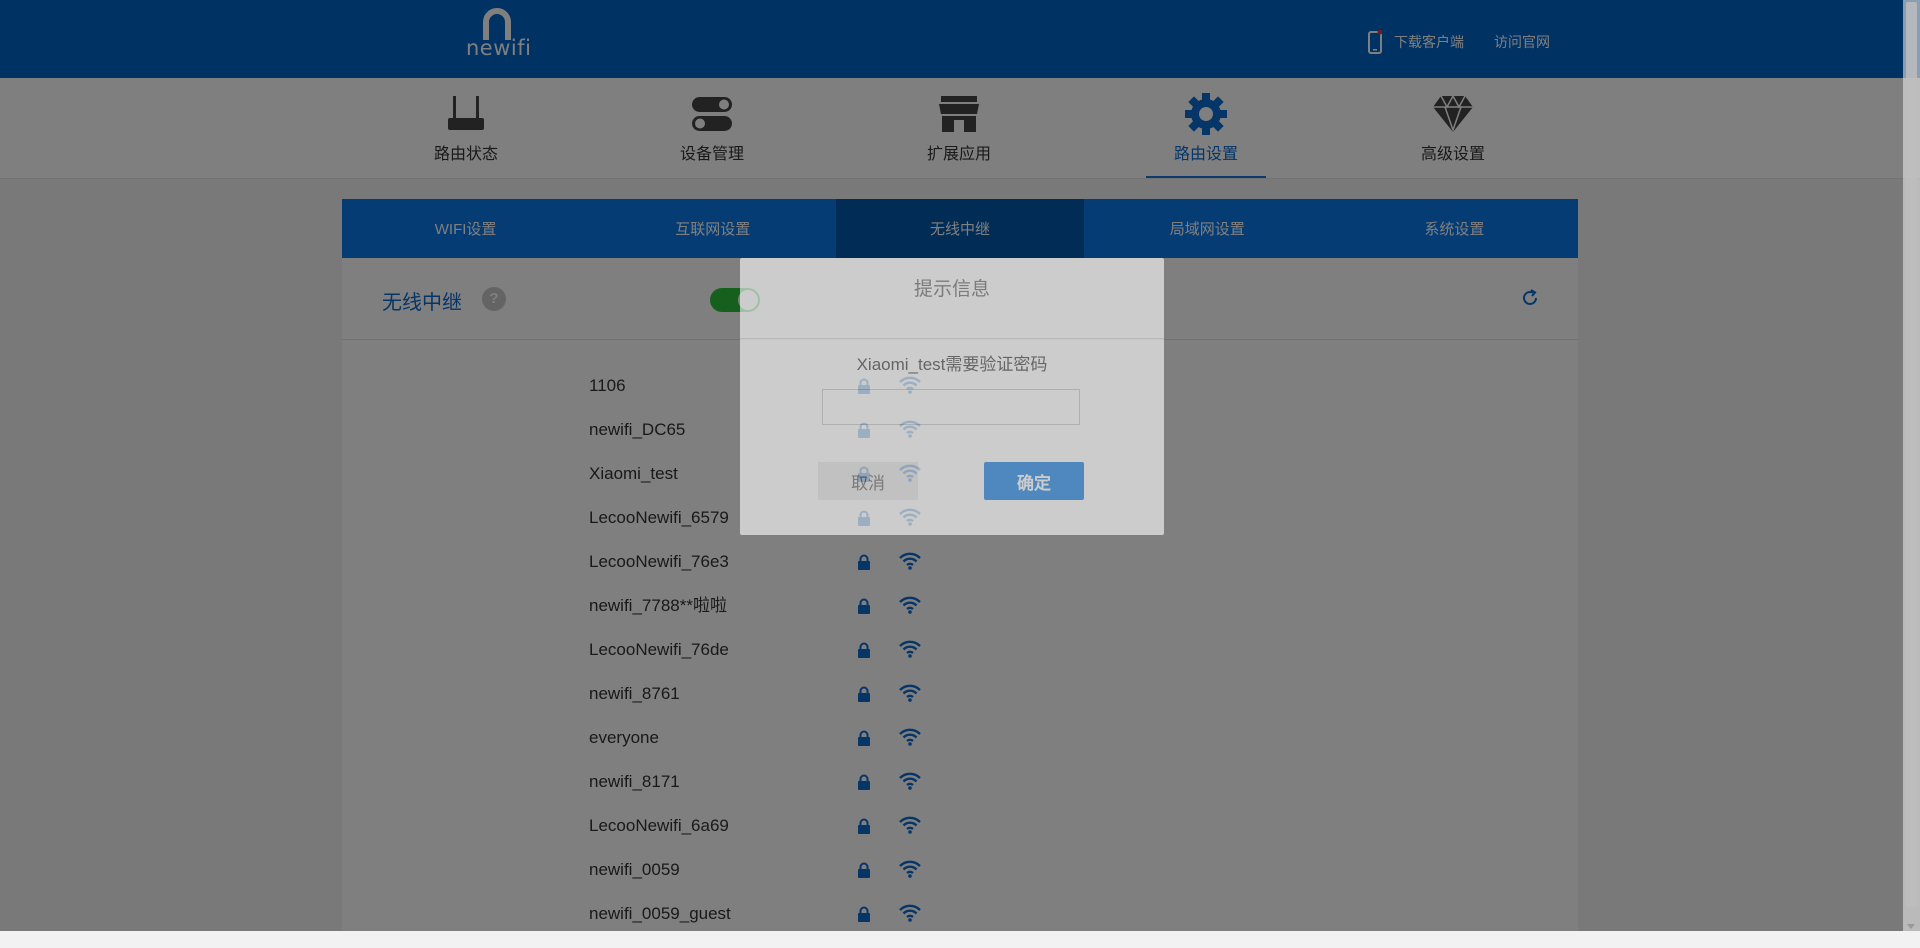 The width and height of the screenshot is (1920, 948). I want to click on scroll-down-arrow, so click(1911, 926).